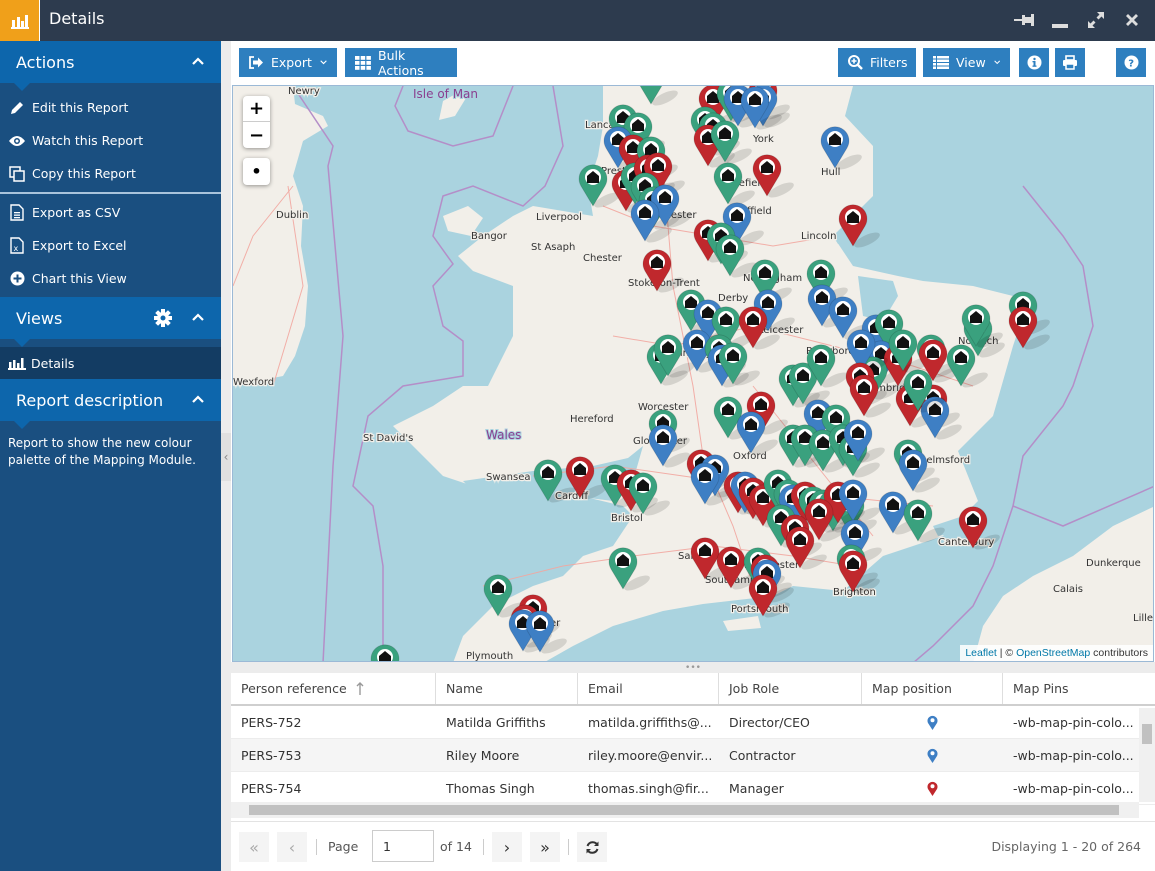 This screenshot has width=1155, height=871. Describe the element at coordinates (79, 245) in the screenshot. I see `menu-item-label: Export to Excel` at that location.